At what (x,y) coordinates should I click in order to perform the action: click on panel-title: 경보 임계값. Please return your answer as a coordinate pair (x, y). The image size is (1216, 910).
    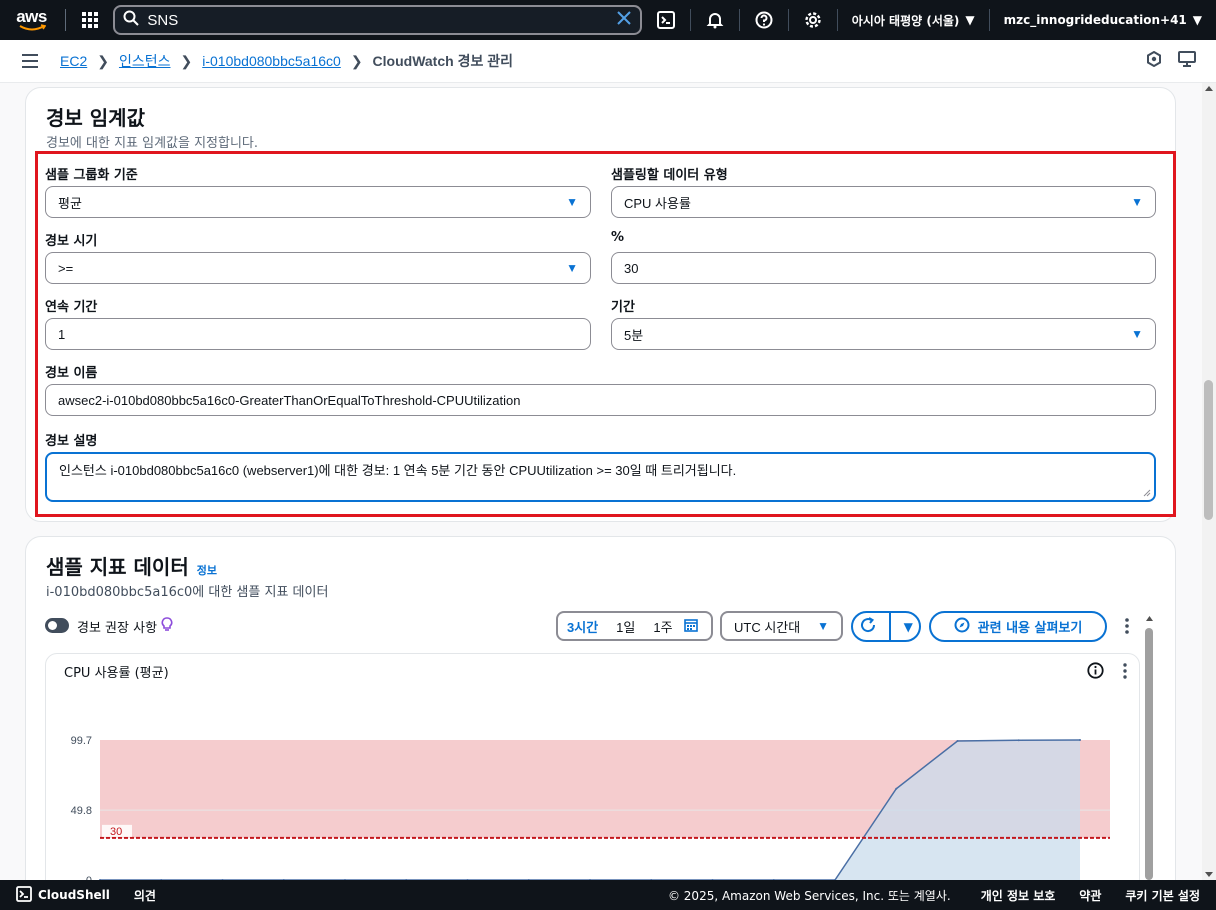
    Looking at the image, I should click on (95, 118).